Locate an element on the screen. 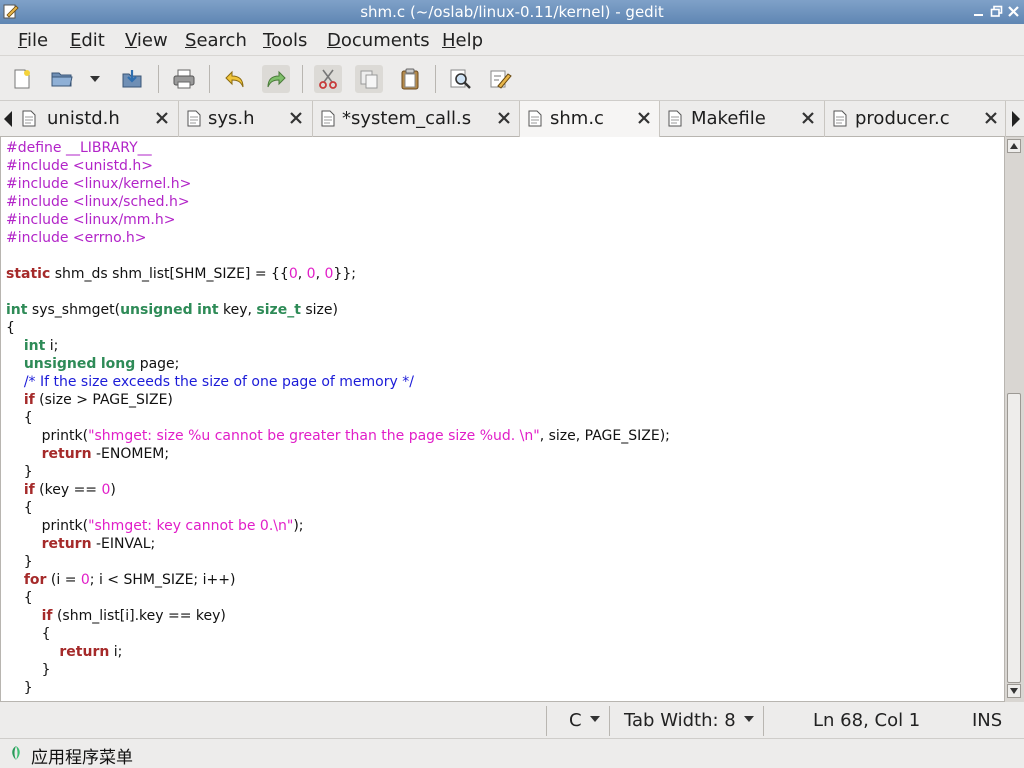 Image resolution: width=1024 pixels, height=768 pixels. tab-scroll-right-icon is located at coordinates (1016, 119).